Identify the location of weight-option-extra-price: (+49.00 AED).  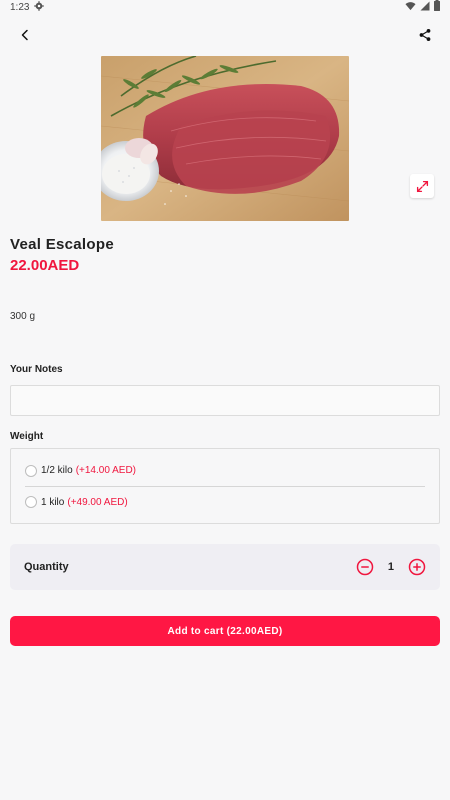
(97, 502).